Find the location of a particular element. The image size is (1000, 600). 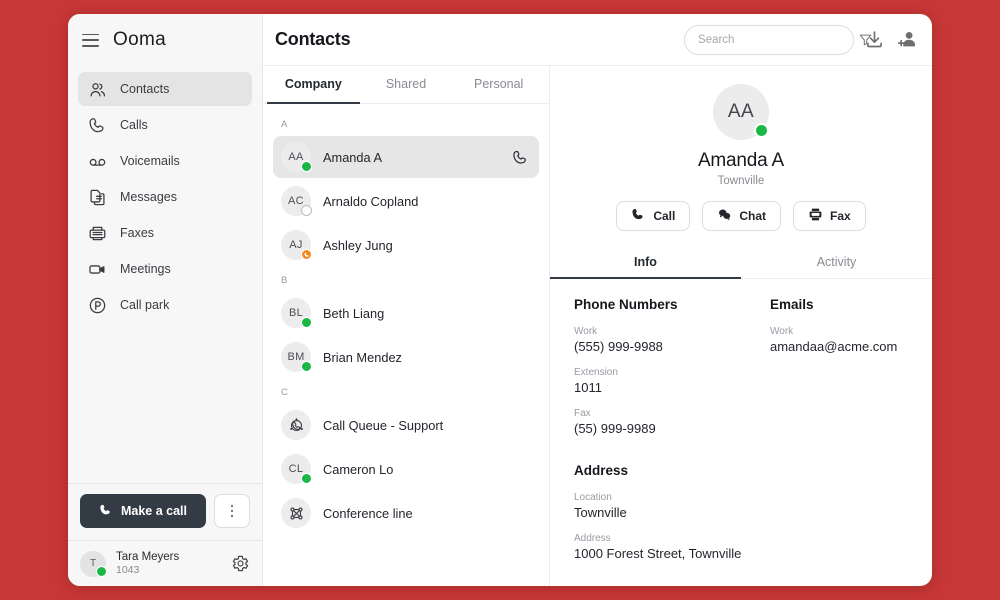

brand-row: Ooma is located at coordinates (165, 40).